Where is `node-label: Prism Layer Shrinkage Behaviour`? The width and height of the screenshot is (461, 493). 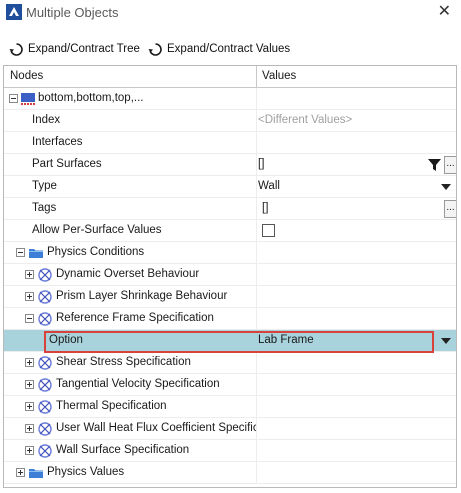
node-label: Prism Layer Shrinkage Behaviour is located at coordinates (142, 296).